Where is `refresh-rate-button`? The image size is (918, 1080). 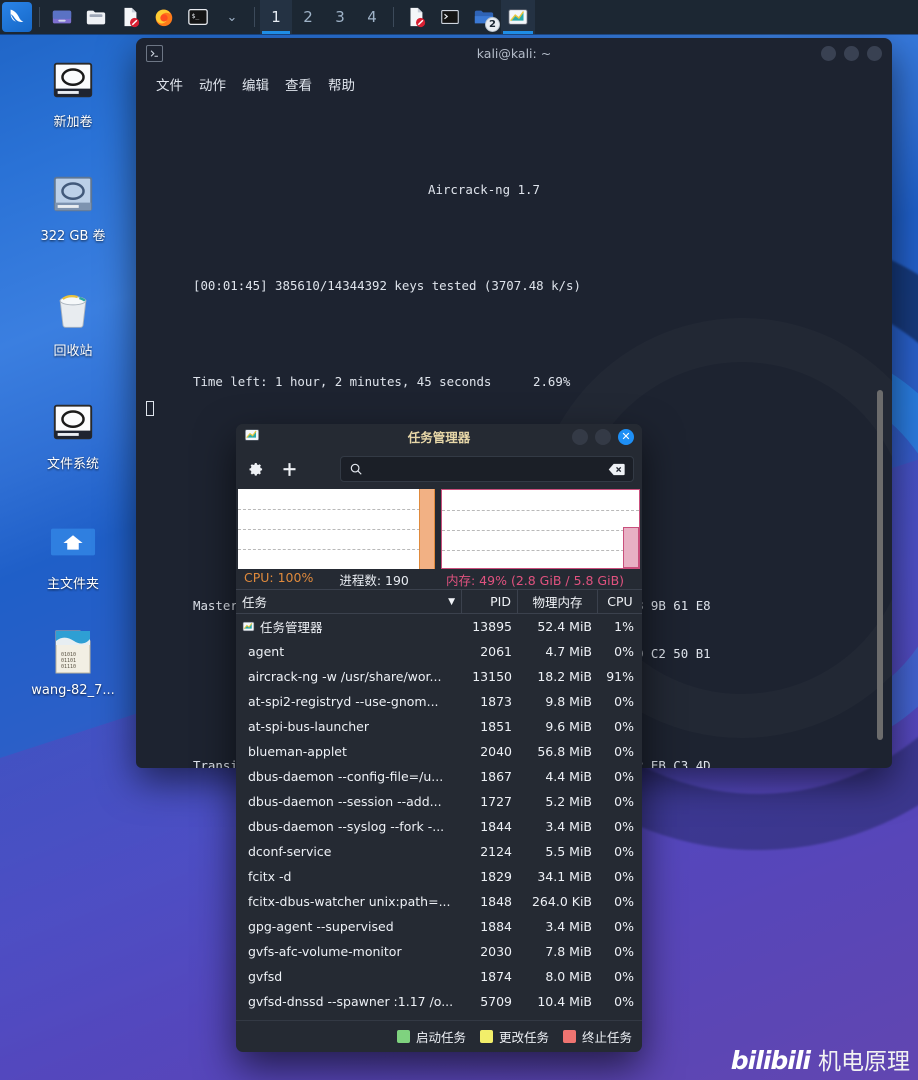 refresh-rate-button is located at coordinates (289, 469).